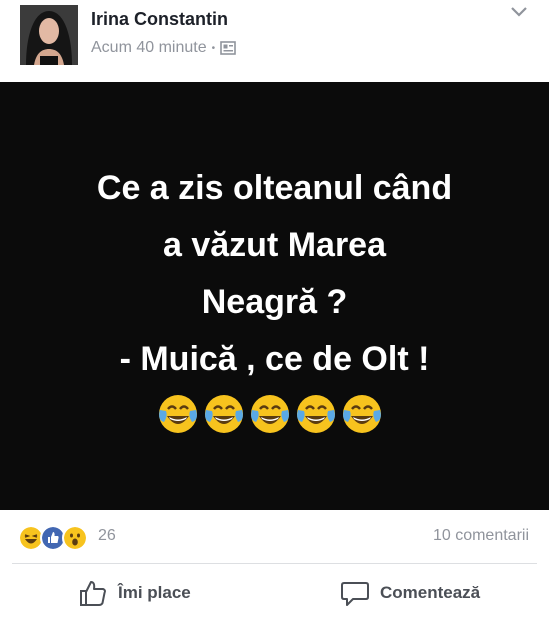  I want to click on post-text-line: - Muică , ce de Olt !, so click(274, 359).